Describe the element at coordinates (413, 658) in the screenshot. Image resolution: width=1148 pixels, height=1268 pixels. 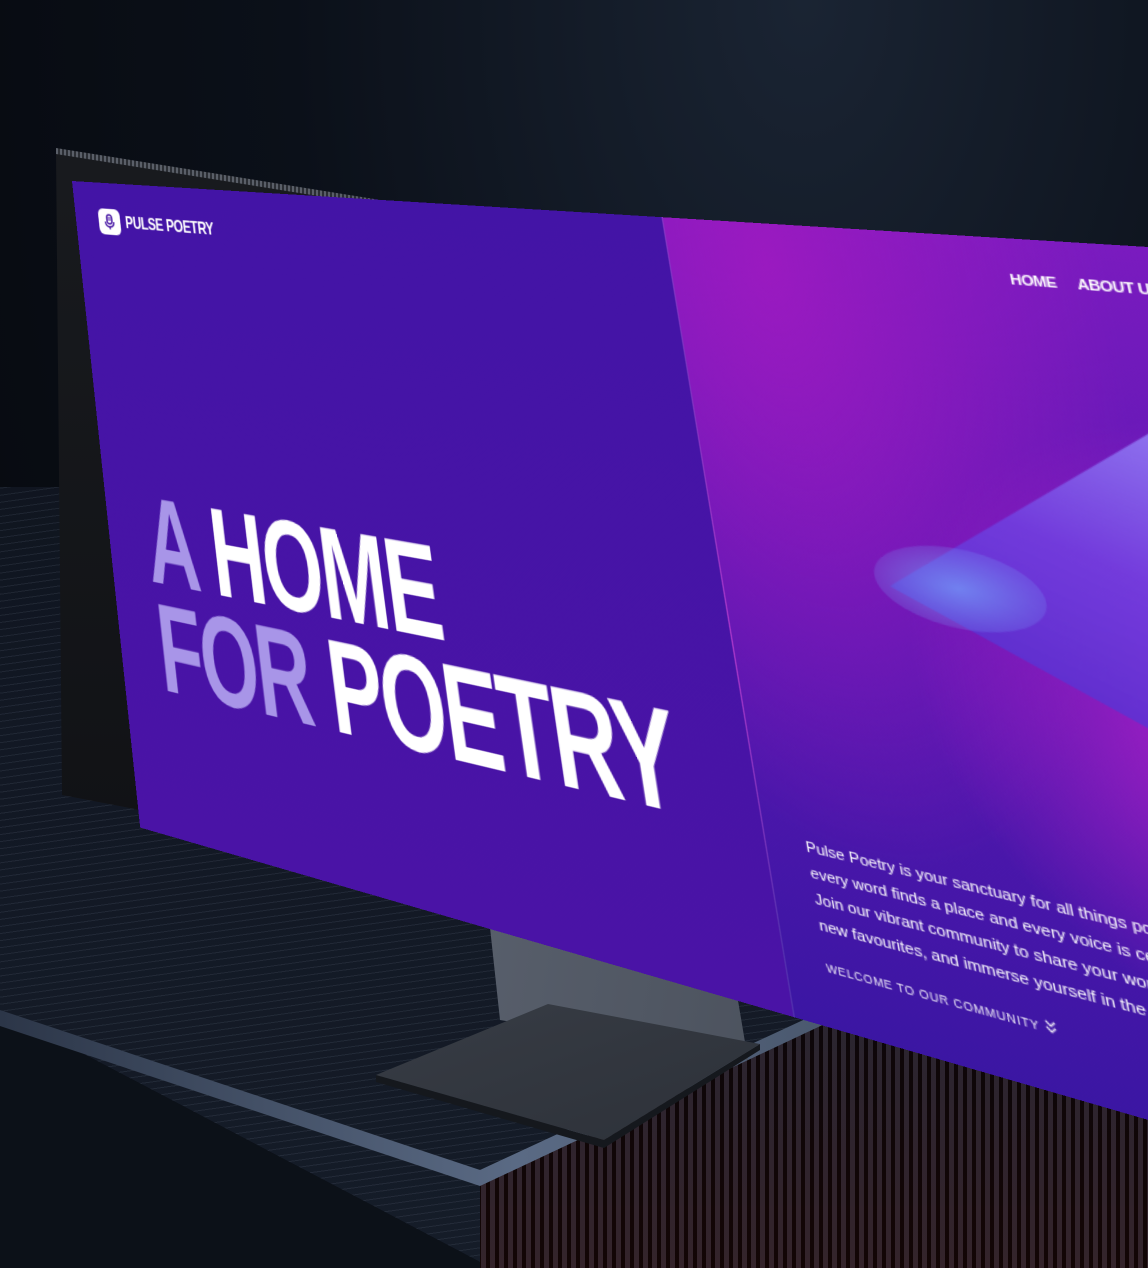
I see `hero-headline: A HOME FOR POETRY` at that location.